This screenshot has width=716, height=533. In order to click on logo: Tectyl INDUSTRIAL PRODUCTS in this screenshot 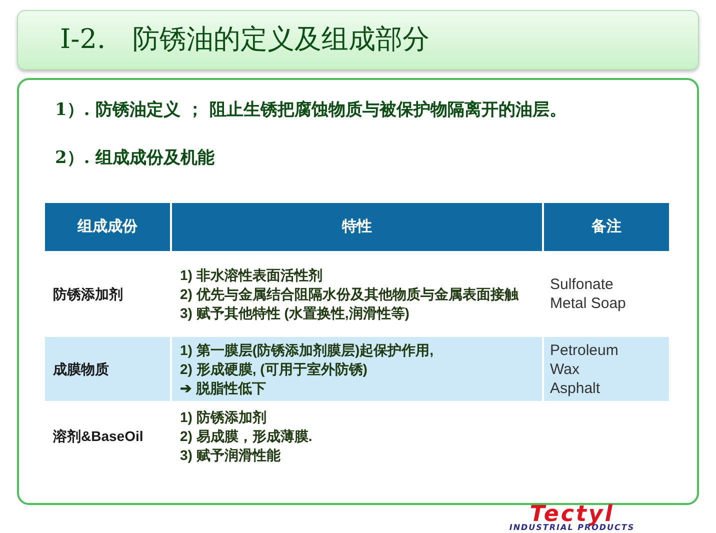, I will do `click(572, 519)`.